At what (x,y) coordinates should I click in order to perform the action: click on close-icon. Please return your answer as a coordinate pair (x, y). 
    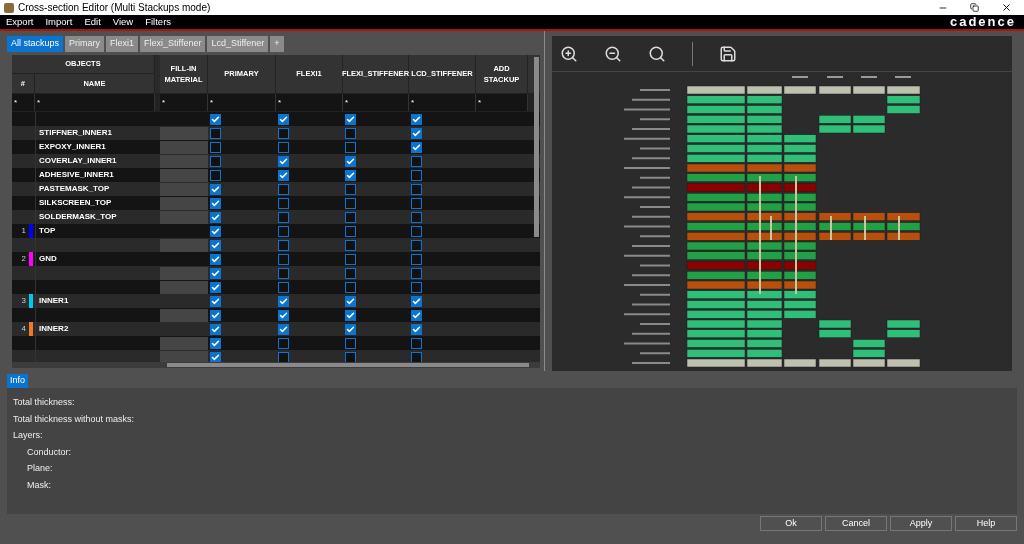
    Looking at the image, I should click on (1006, 7).